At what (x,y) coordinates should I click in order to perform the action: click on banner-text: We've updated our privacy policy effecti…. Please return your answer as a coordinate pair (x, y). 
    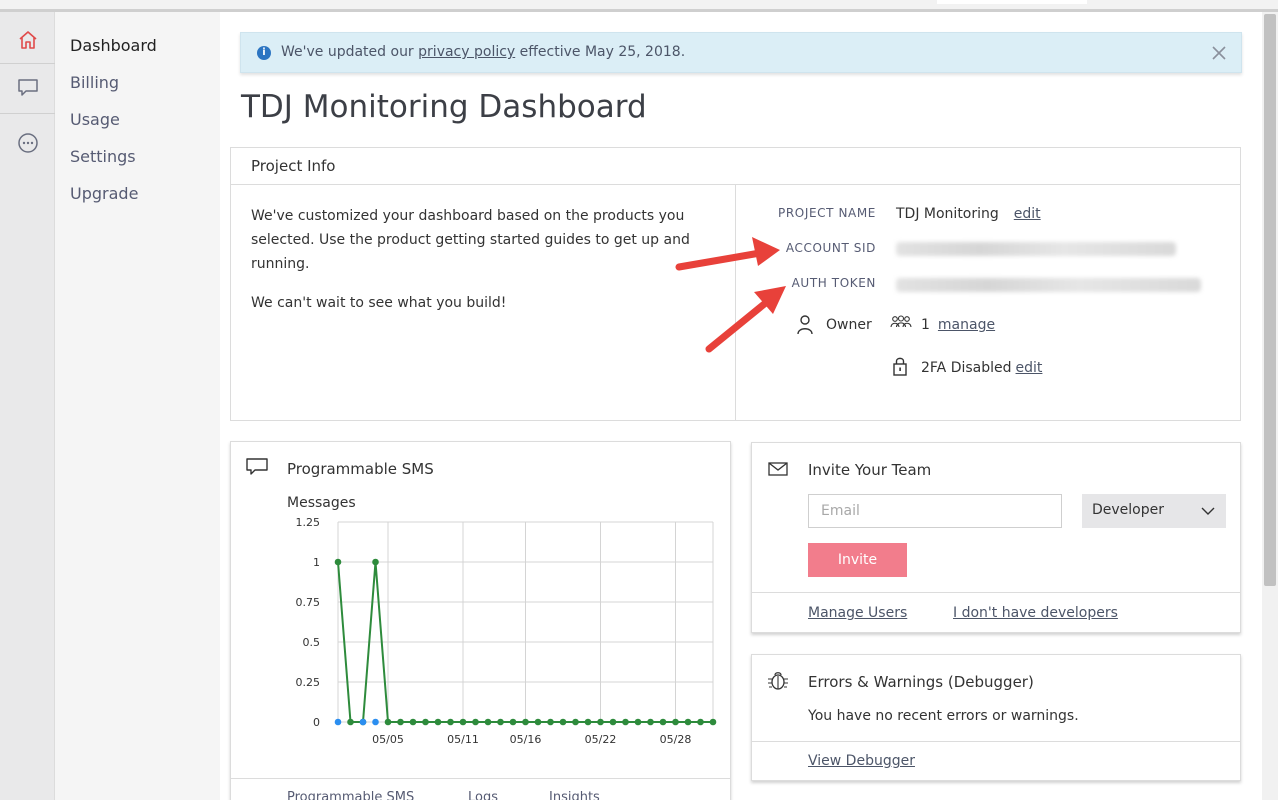
    Looking at the image, I should click on (483, 52).